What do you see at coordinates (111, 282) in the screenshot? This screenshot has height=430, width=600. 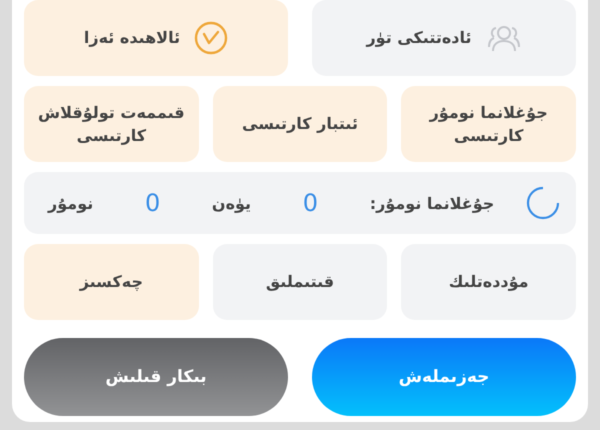 I see `duration-option: چەكسىز` at bounding box center [111, 282].